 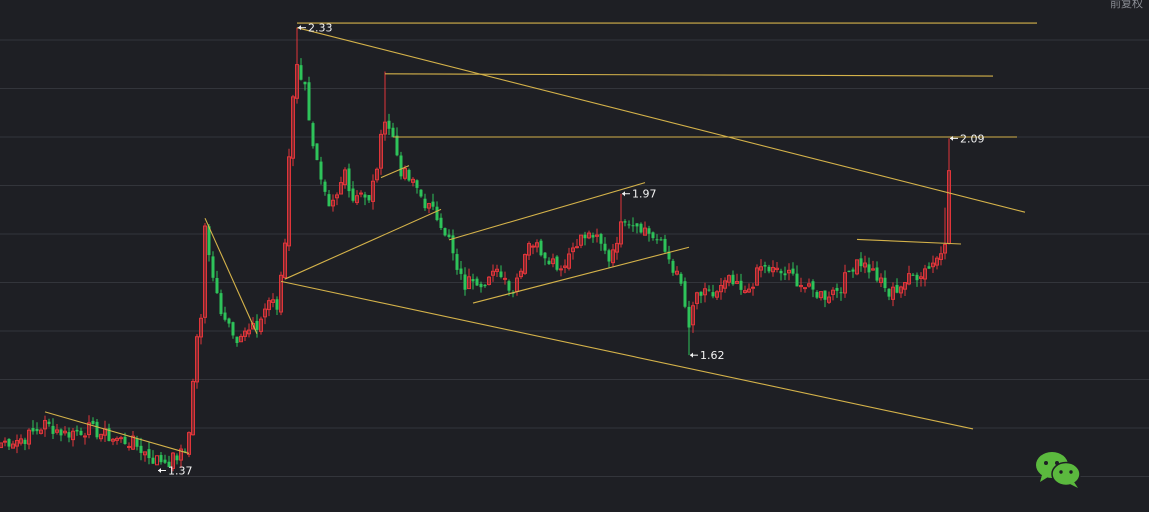 What do you see at coordinates (175, 470) in the screenshot?
I see `price-label-1.37: 1.37` at bounding box center [175, 470].